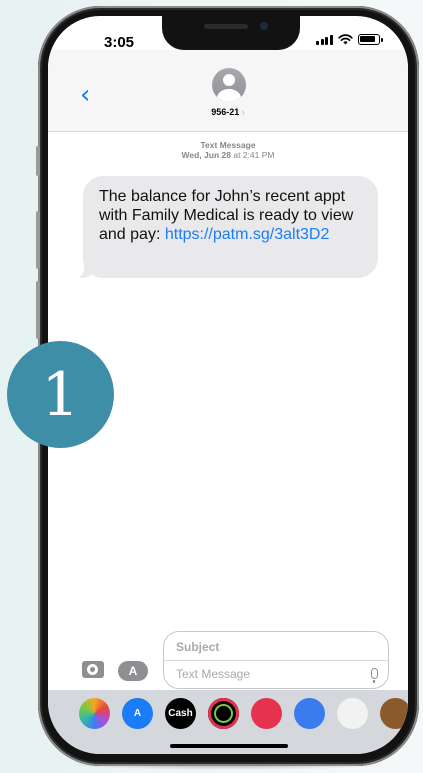 The height and width of the screenshot is (773, 423). What do you see at coordinates (309, 713) in the screenshot?
I see `audio-message-icon` at bounding box center [309, 713].